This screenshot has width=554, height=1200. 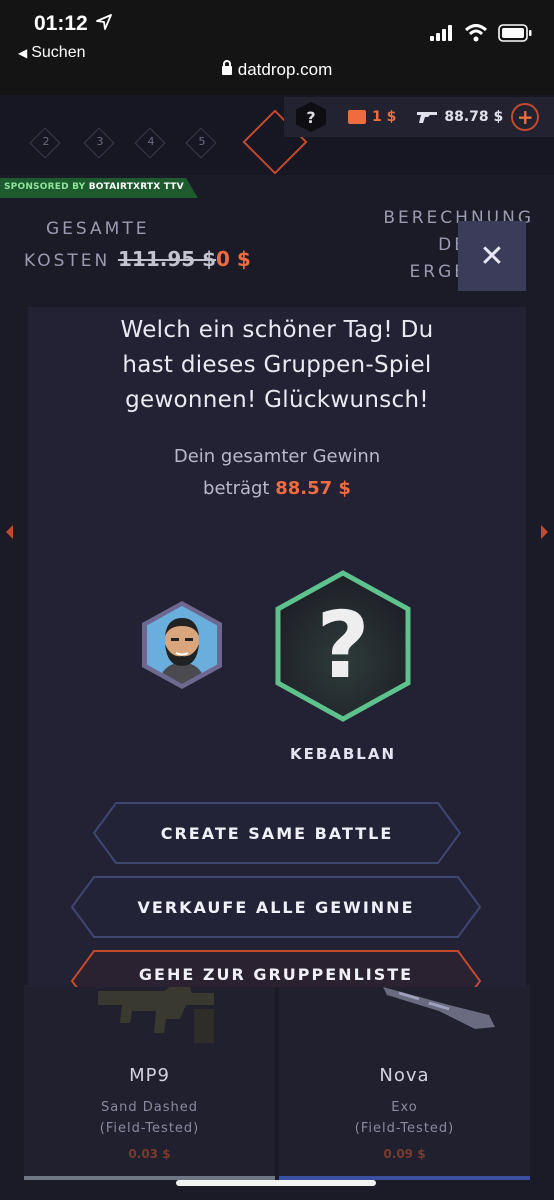 I want to click on battery-icon, so click(x=515, y=33).